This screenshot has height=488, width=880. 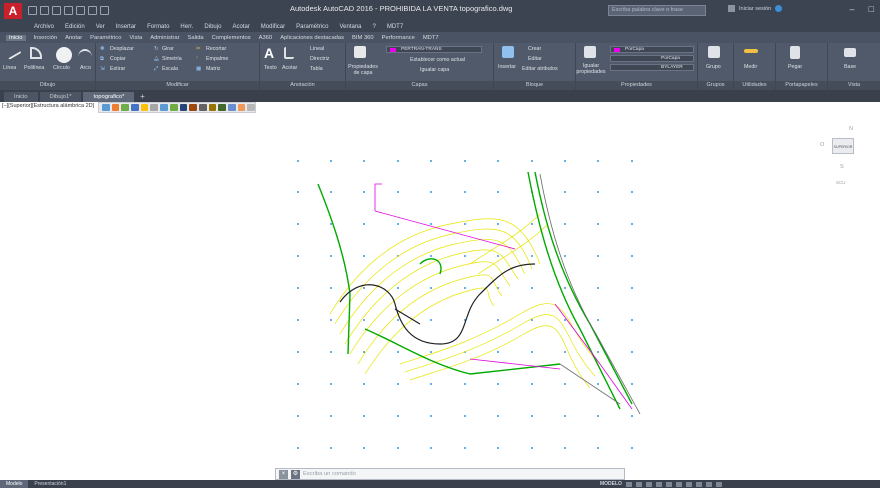 What do you see at coordinates (102, 69) in the screenshot?
I see `stretch-icon: ⇲` at bounding box center [102, 69].